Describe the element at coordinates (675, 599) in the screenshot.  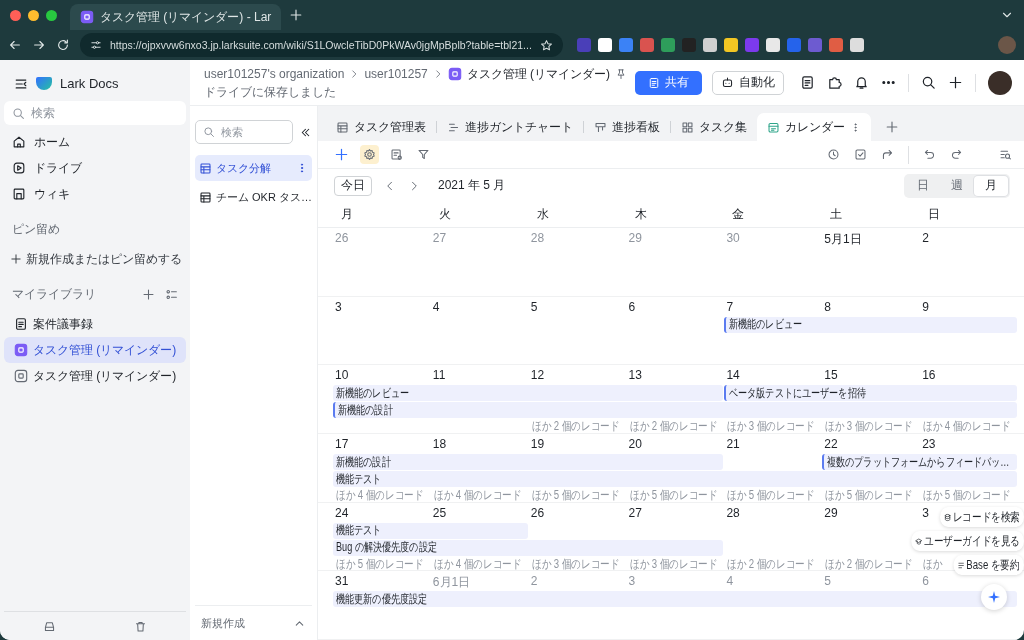
I see `event-bar: 機能更新の優先度設定` at that location.